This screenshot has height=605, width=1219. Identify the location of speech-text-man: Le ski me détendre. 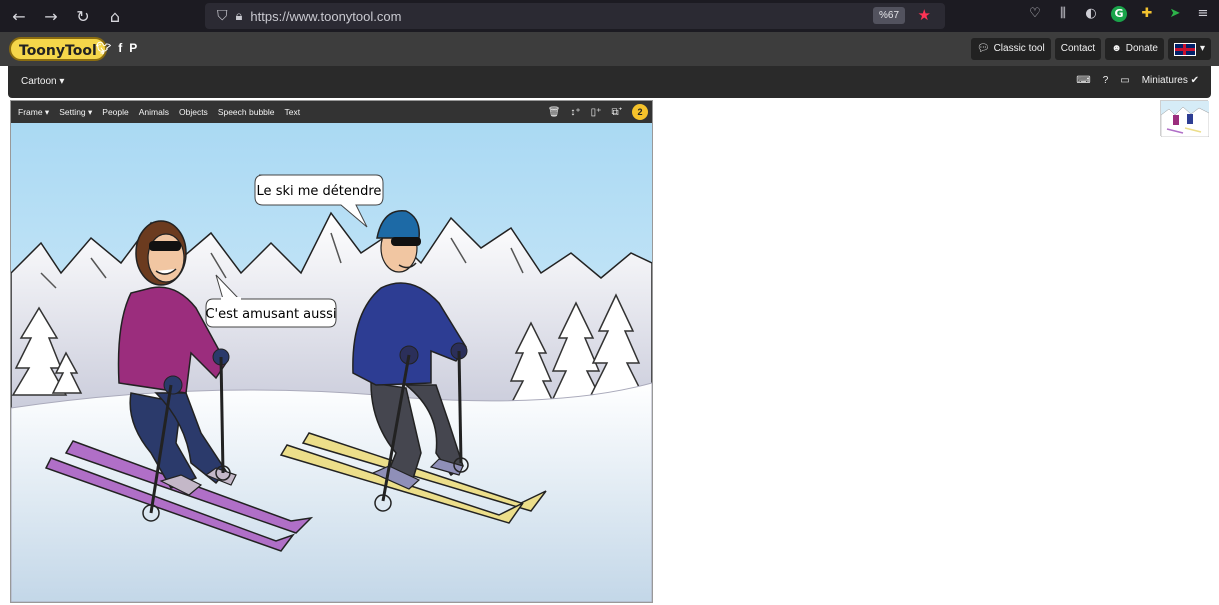
(319, 191).